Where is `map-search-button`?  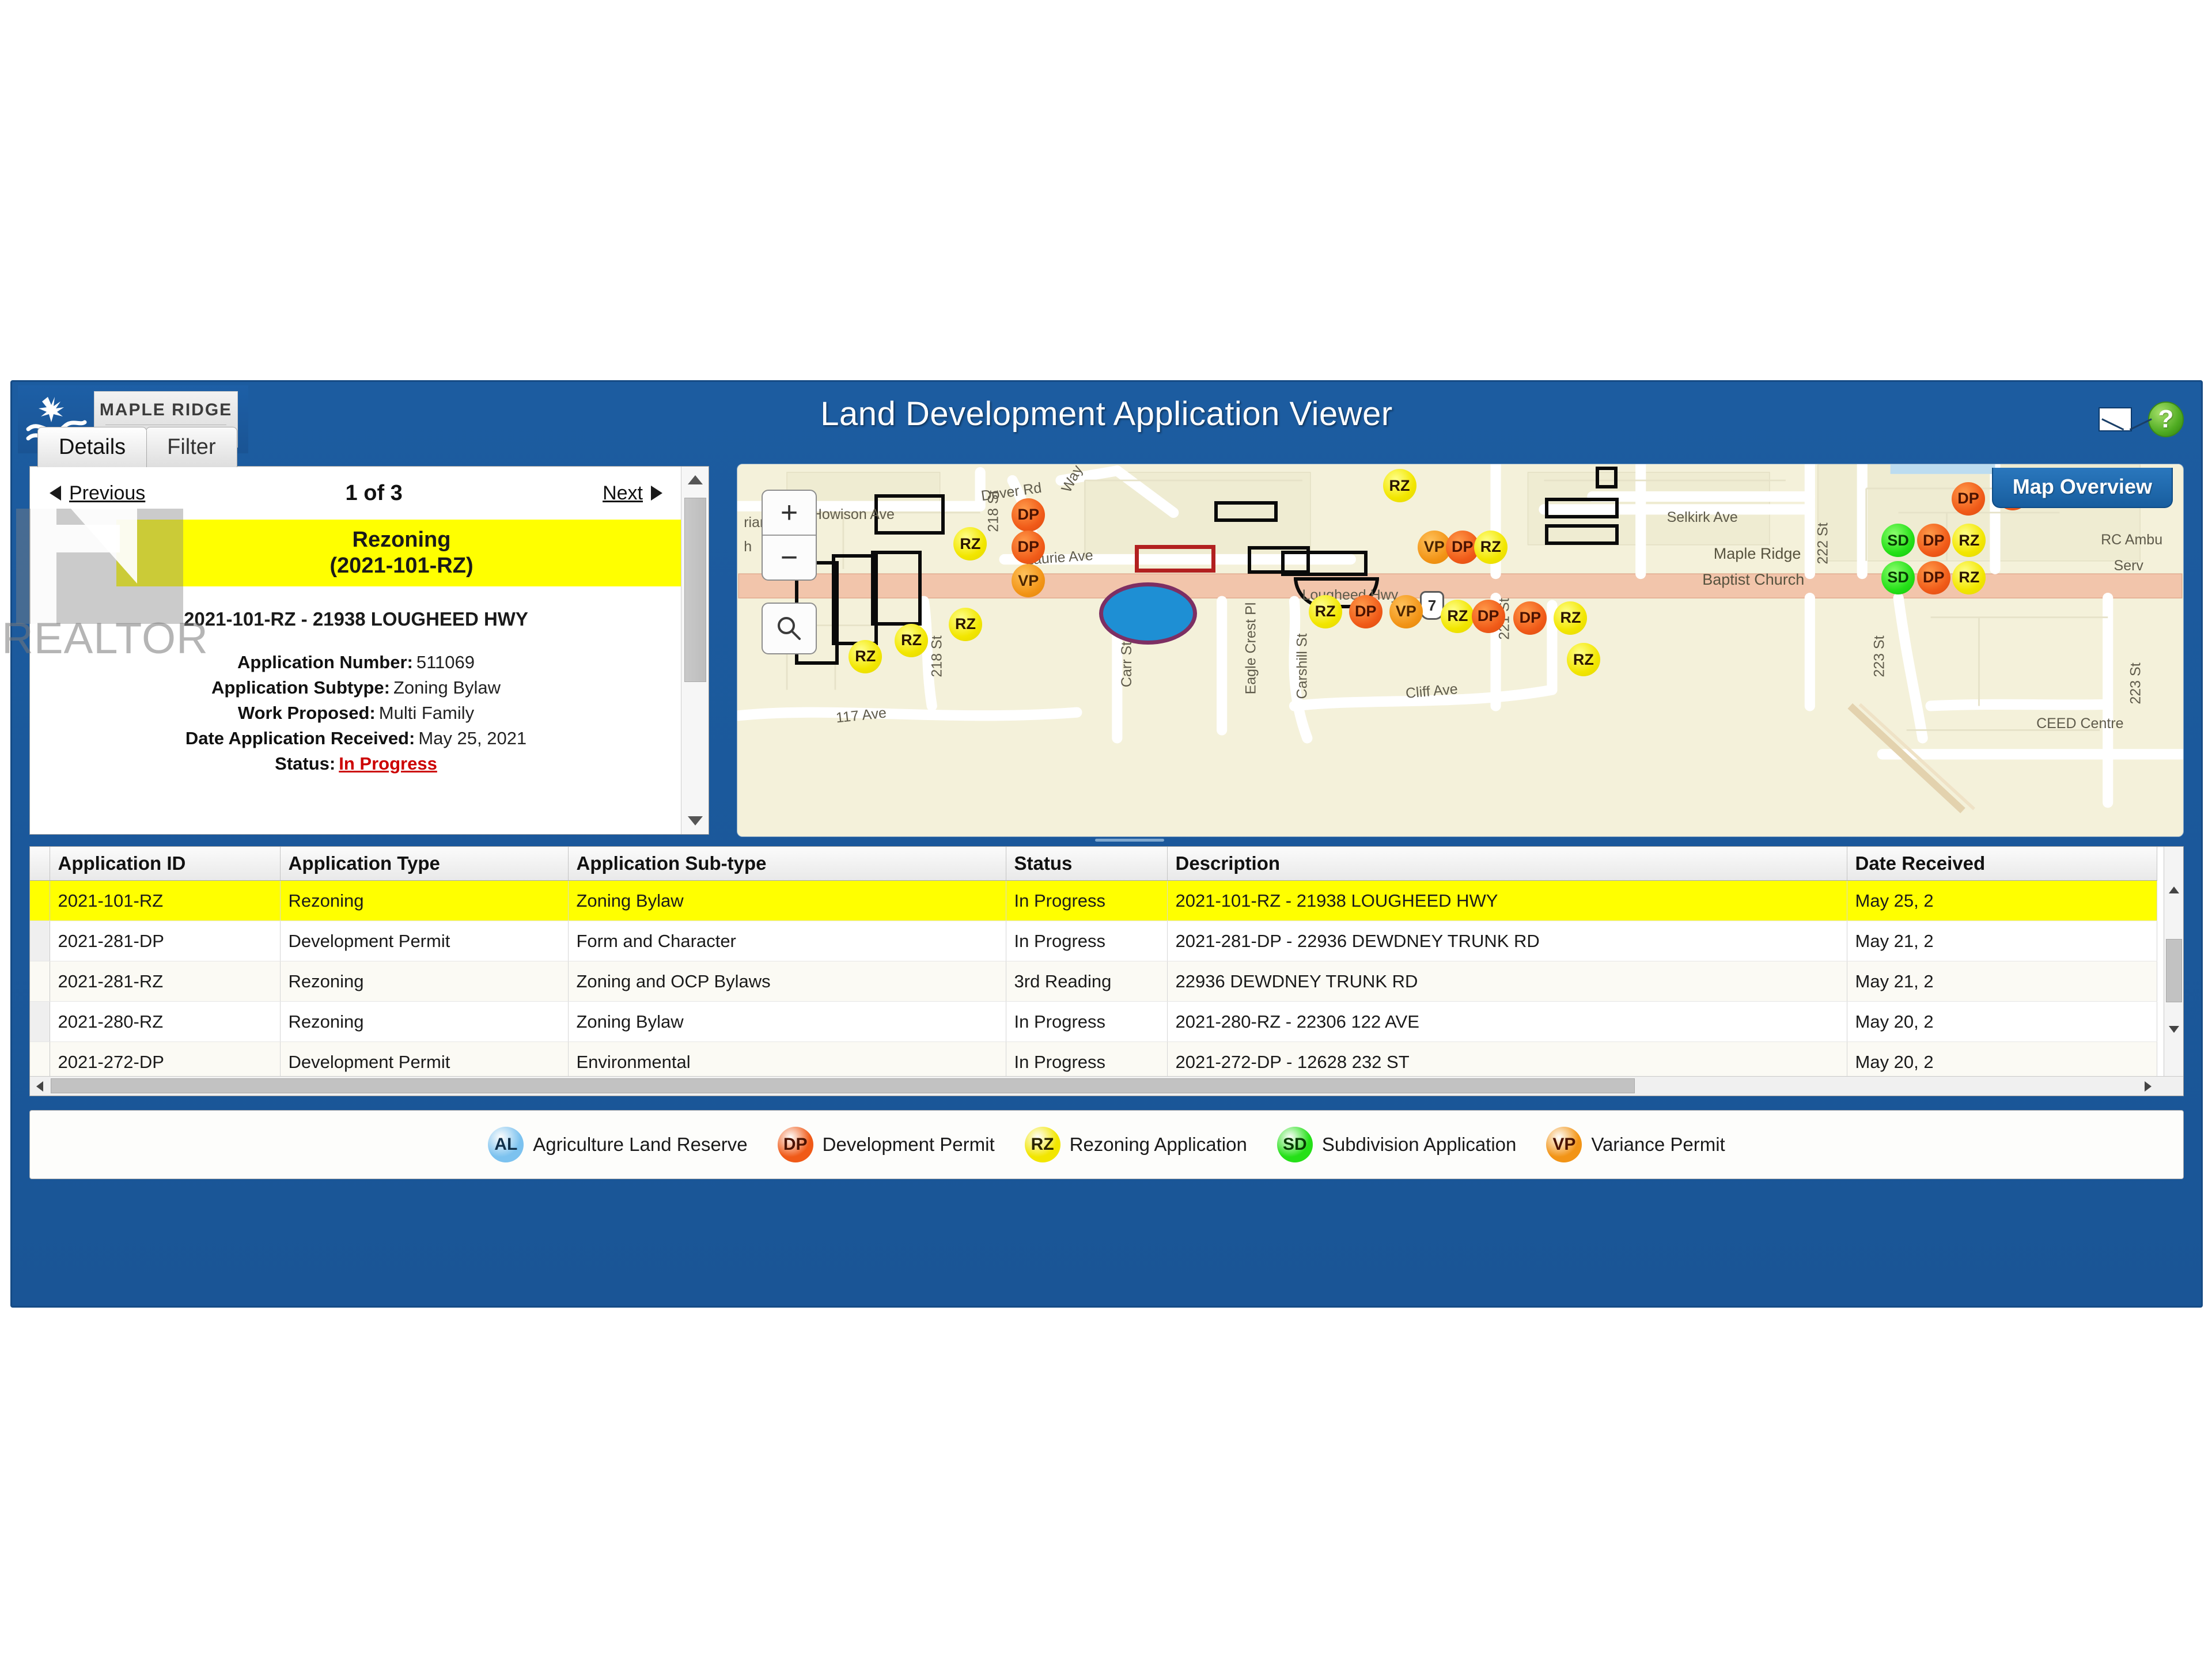
map-search-button is located at coordinates (789, 628).